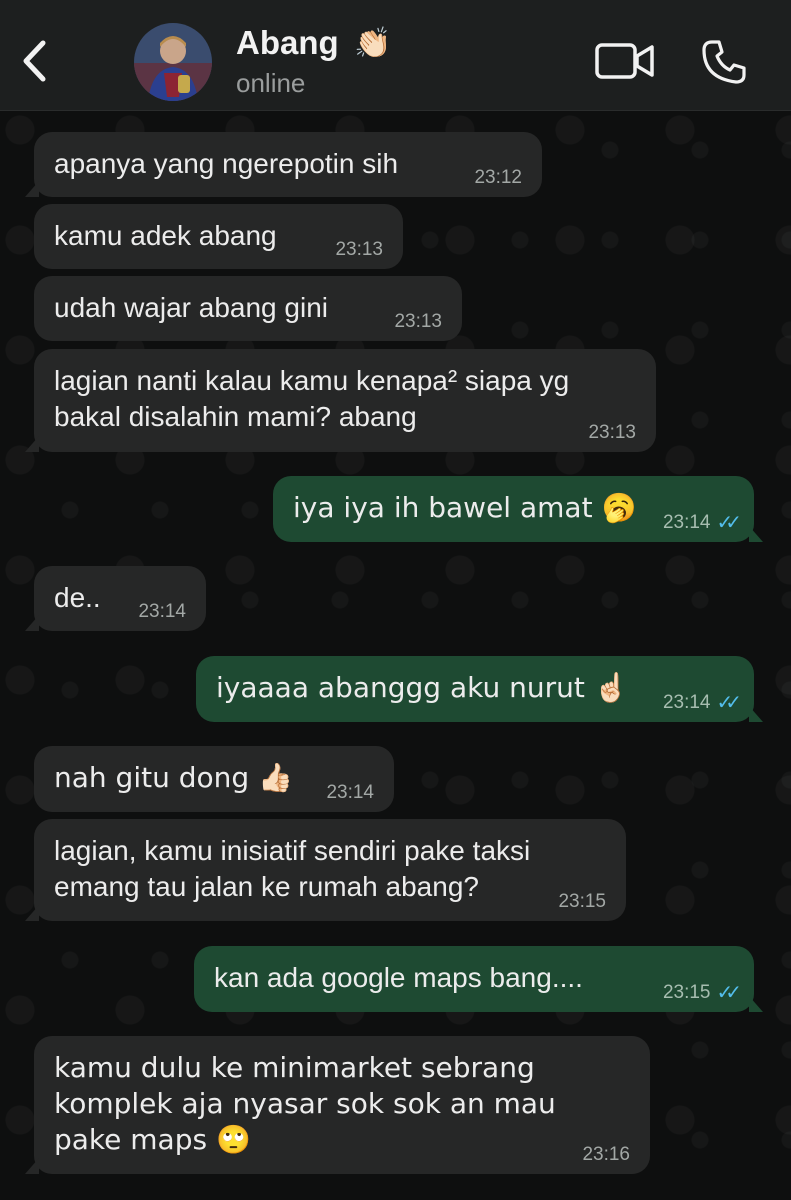 This screenshot has width=791, height=1200. Describe the element at coordinates (395, 55) in the screenshot. I see `chat-header: Abang 👏🏻 online` at that location.